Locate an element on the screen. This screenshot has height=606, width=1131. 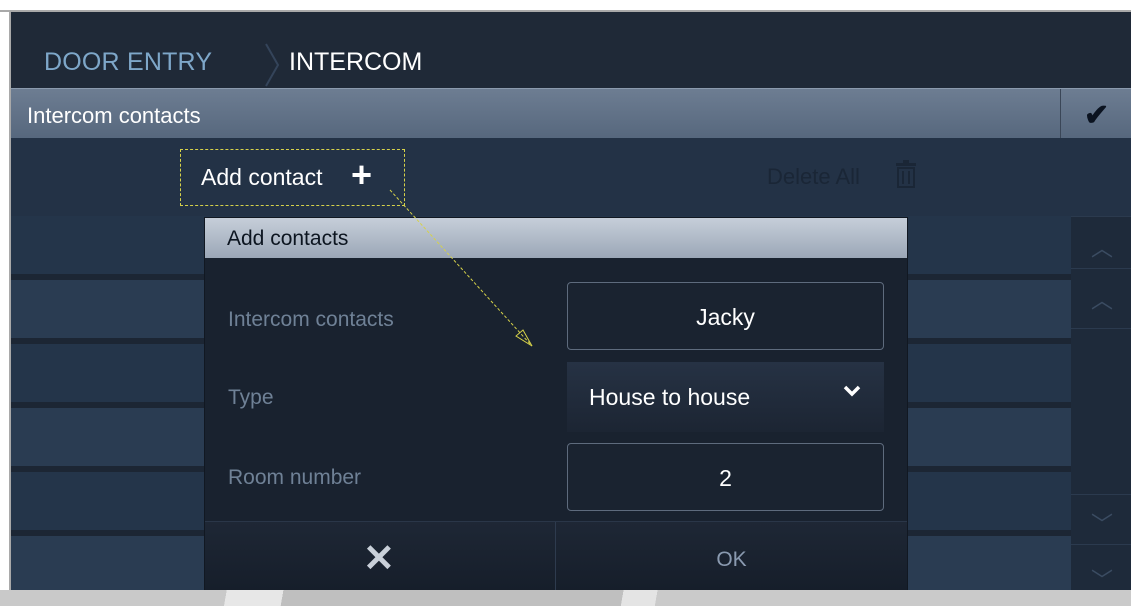
scroll-up-button: ︿ is located at coordinates (1101, 298).